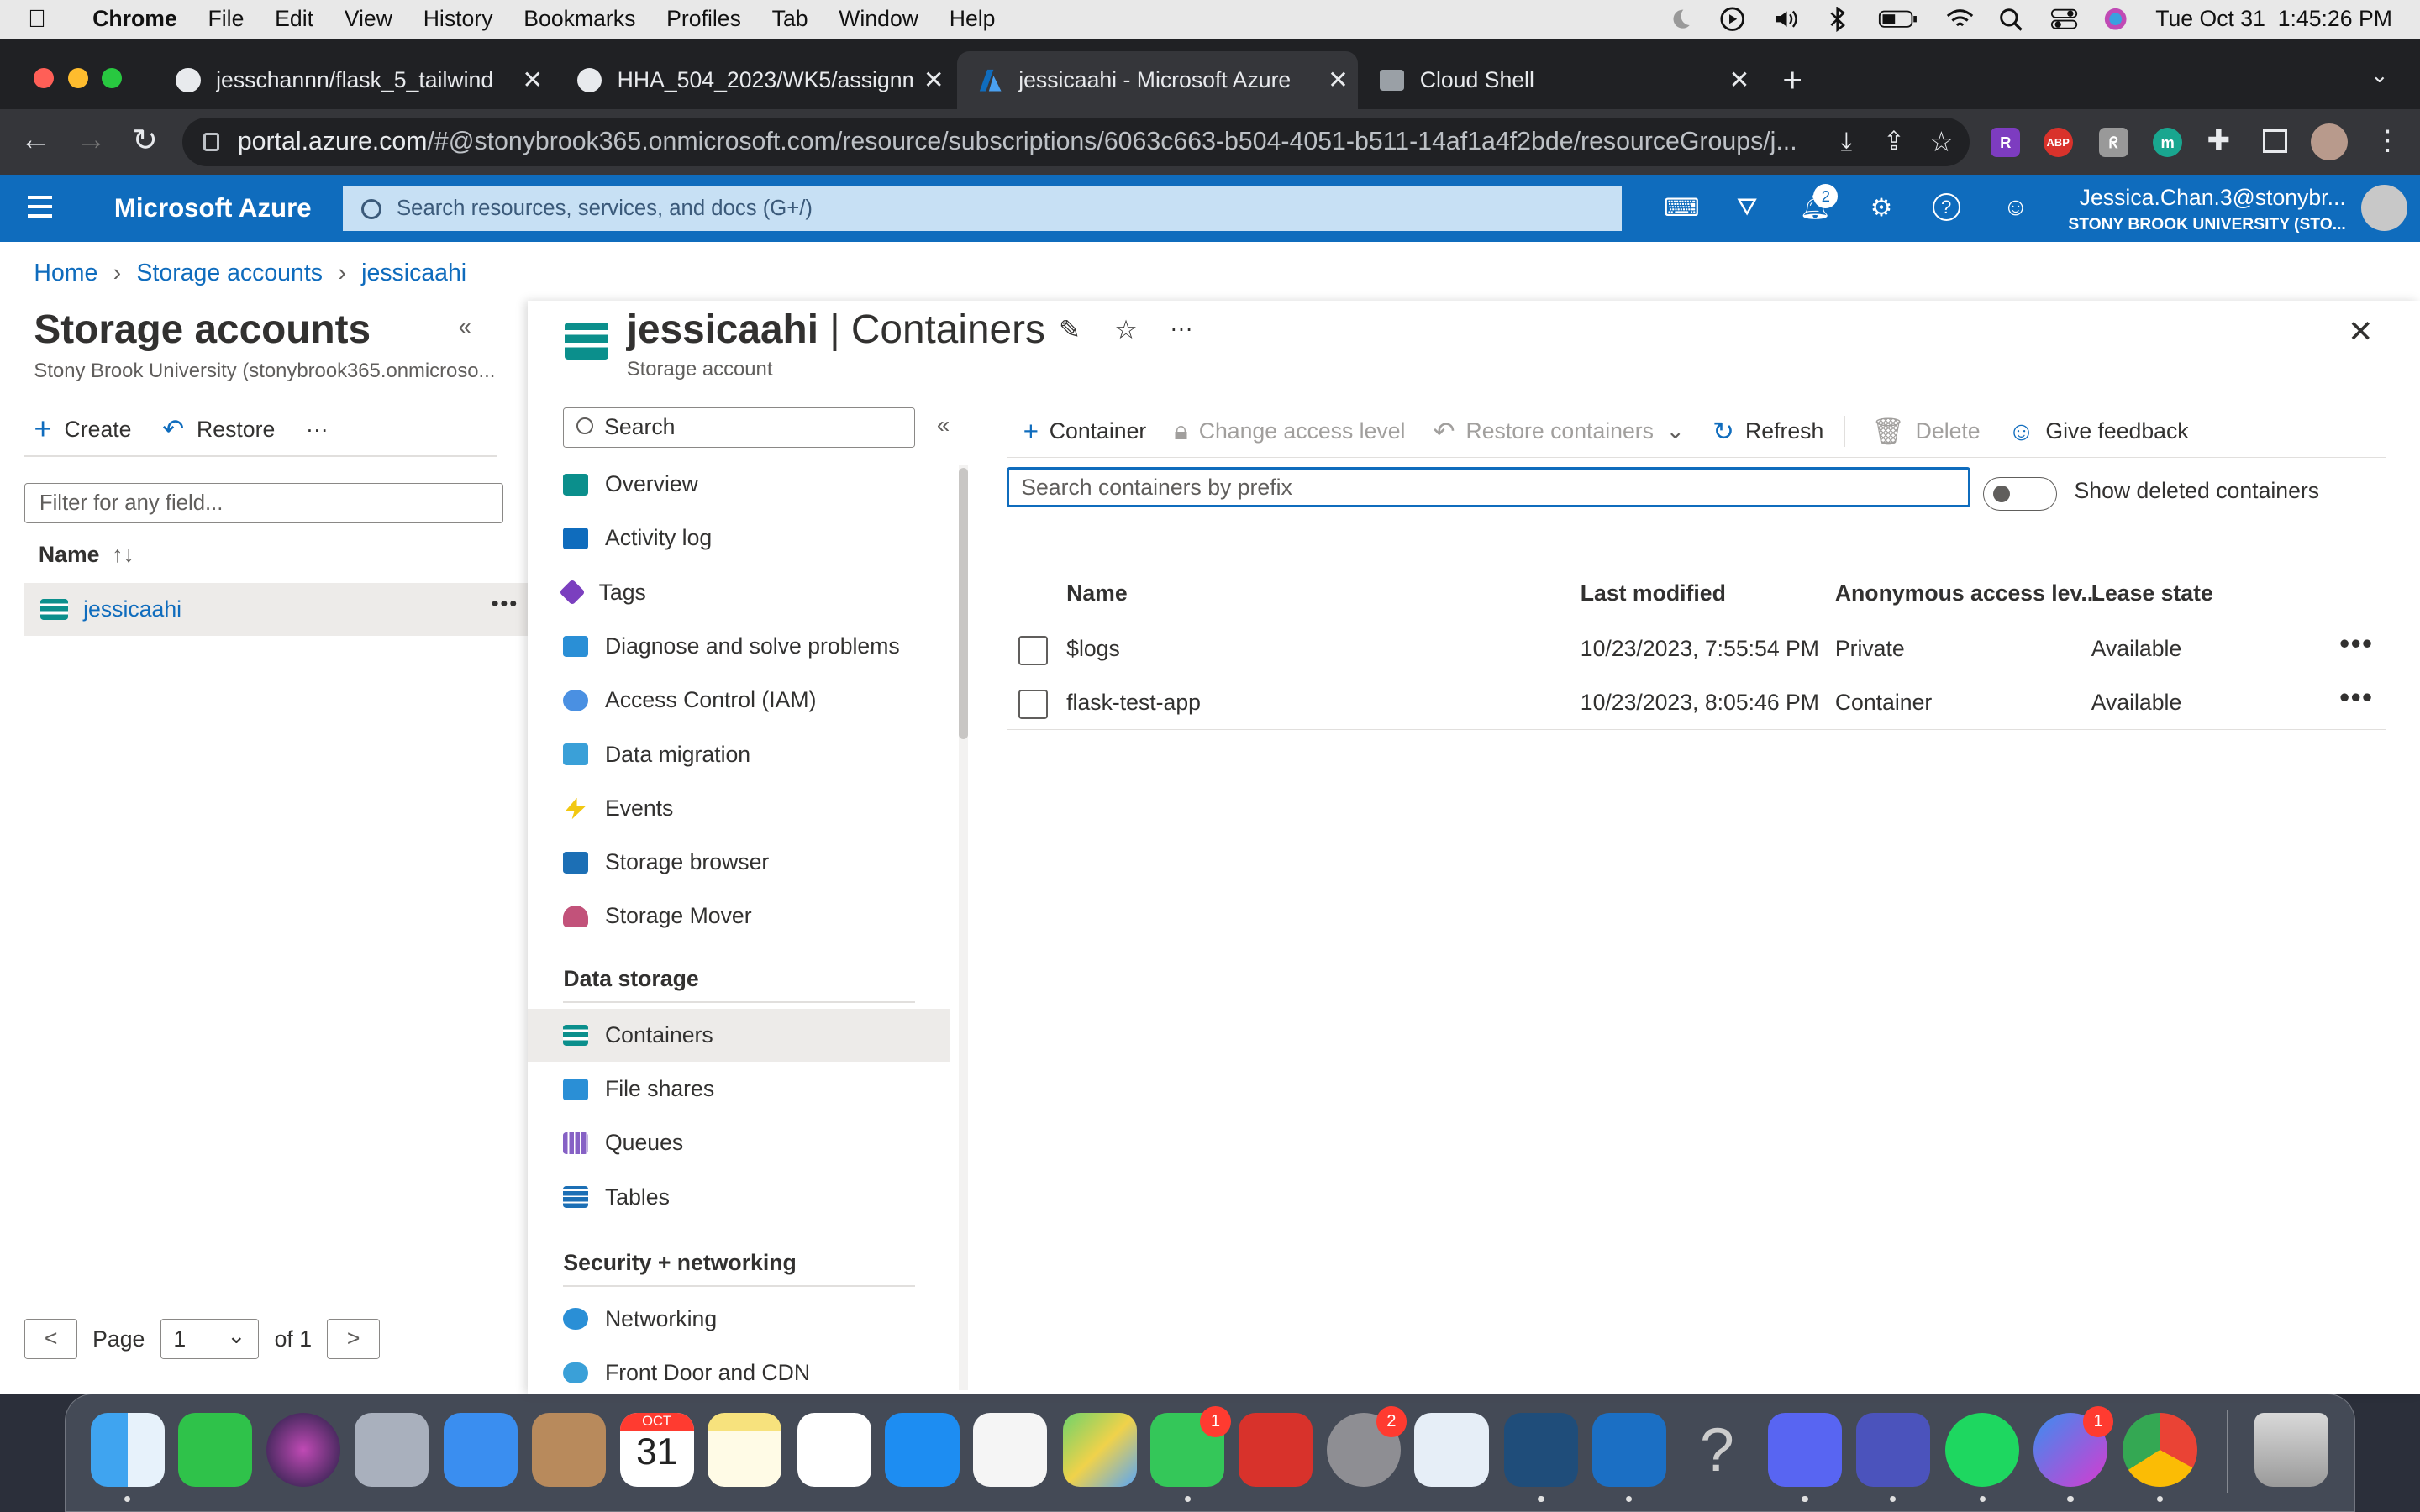  I want to click on menu-help: Help, so click(973, 19).